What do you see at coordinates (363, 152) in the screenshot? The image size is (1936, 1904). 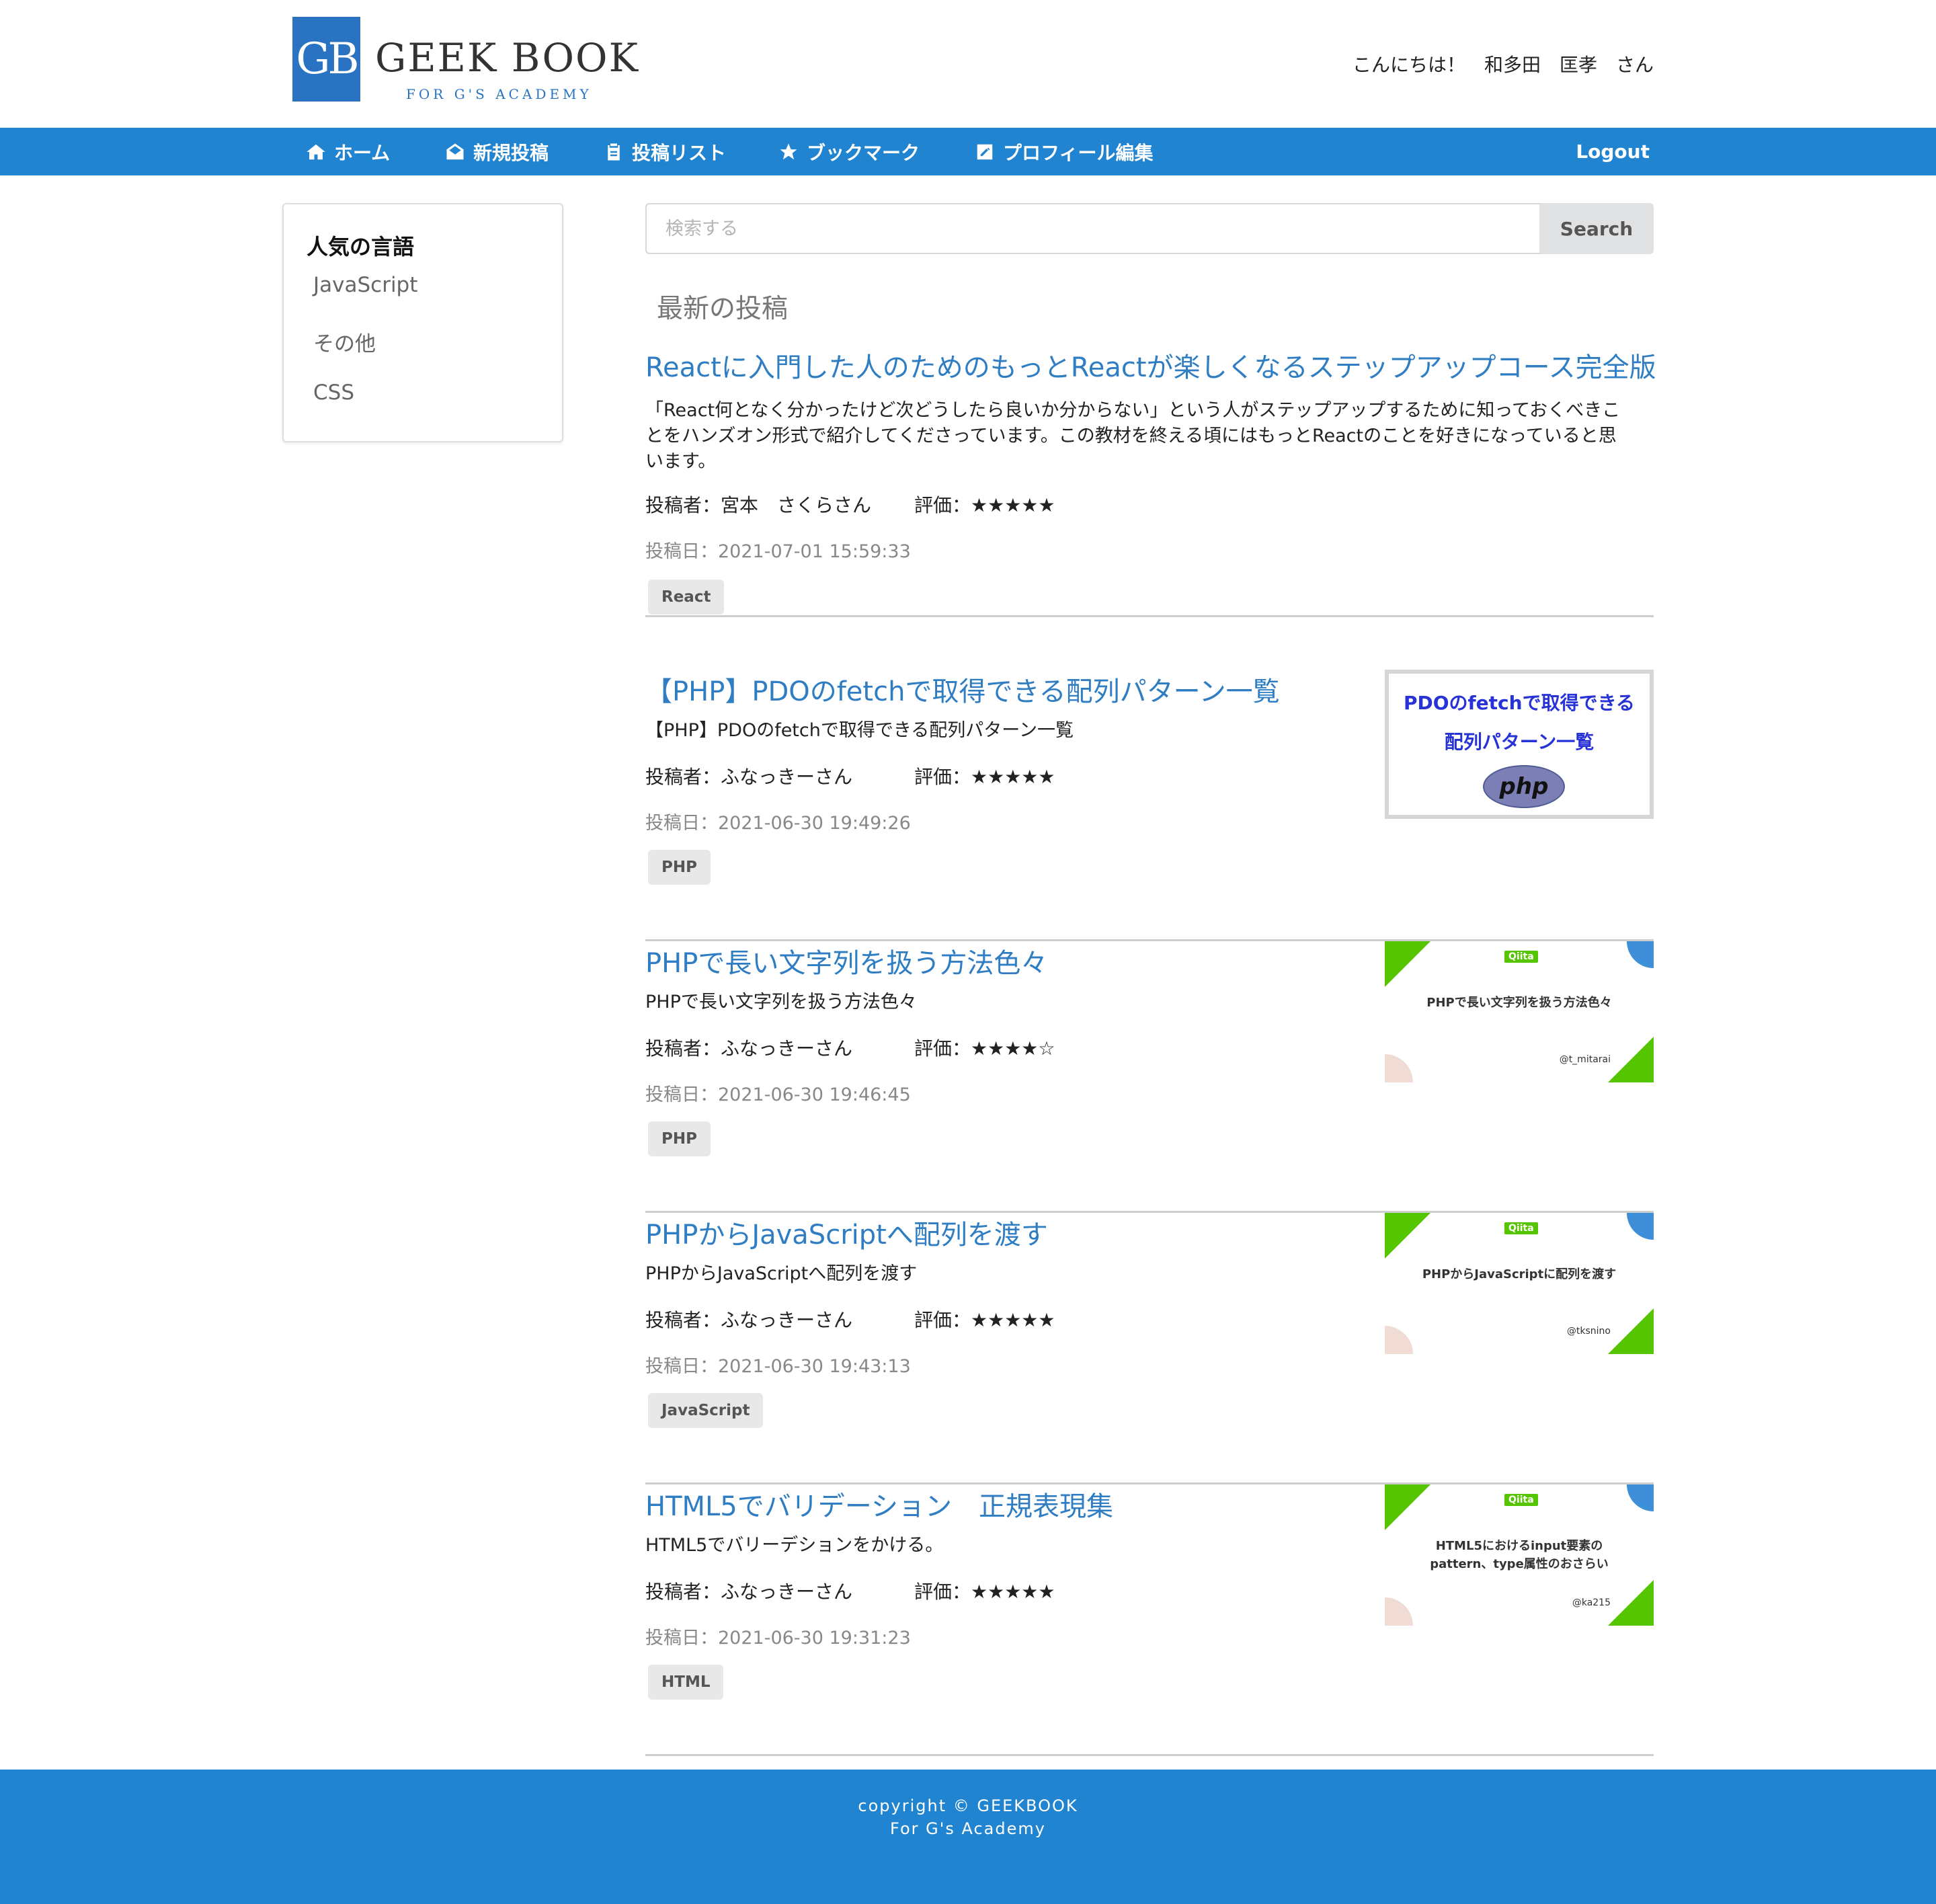 I see `nav-item-label: ホーム` at bounding box center [363, 152].